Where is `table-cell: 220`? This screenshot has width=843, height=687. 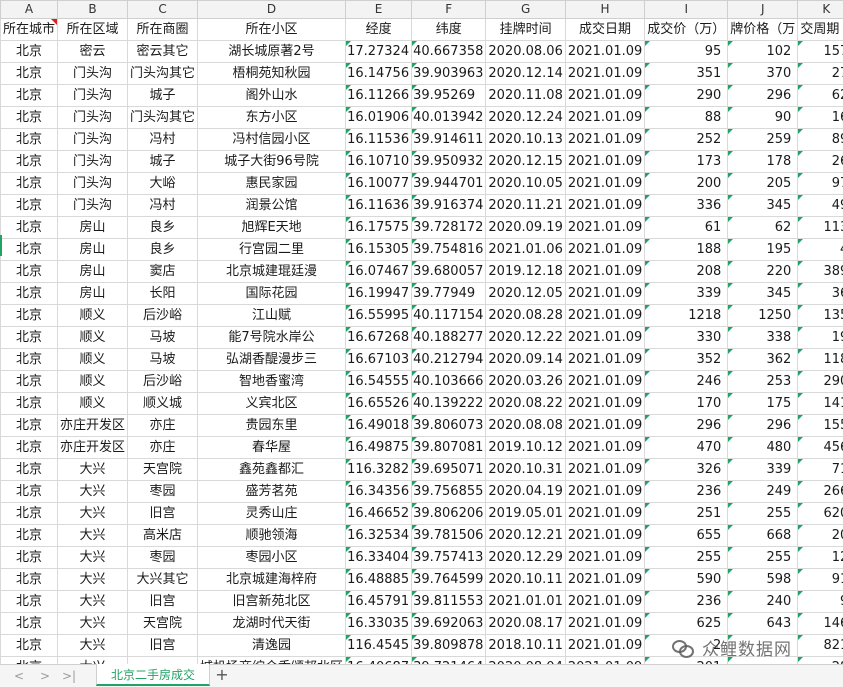
table-cell: 220 is located at coordinates (763, 272).